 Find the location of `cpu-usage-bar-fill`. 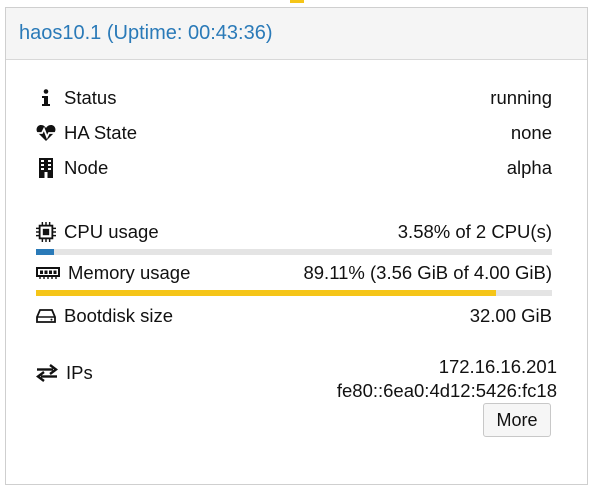

cpu-usage-bar-fill is located at coordinates (45, 252).